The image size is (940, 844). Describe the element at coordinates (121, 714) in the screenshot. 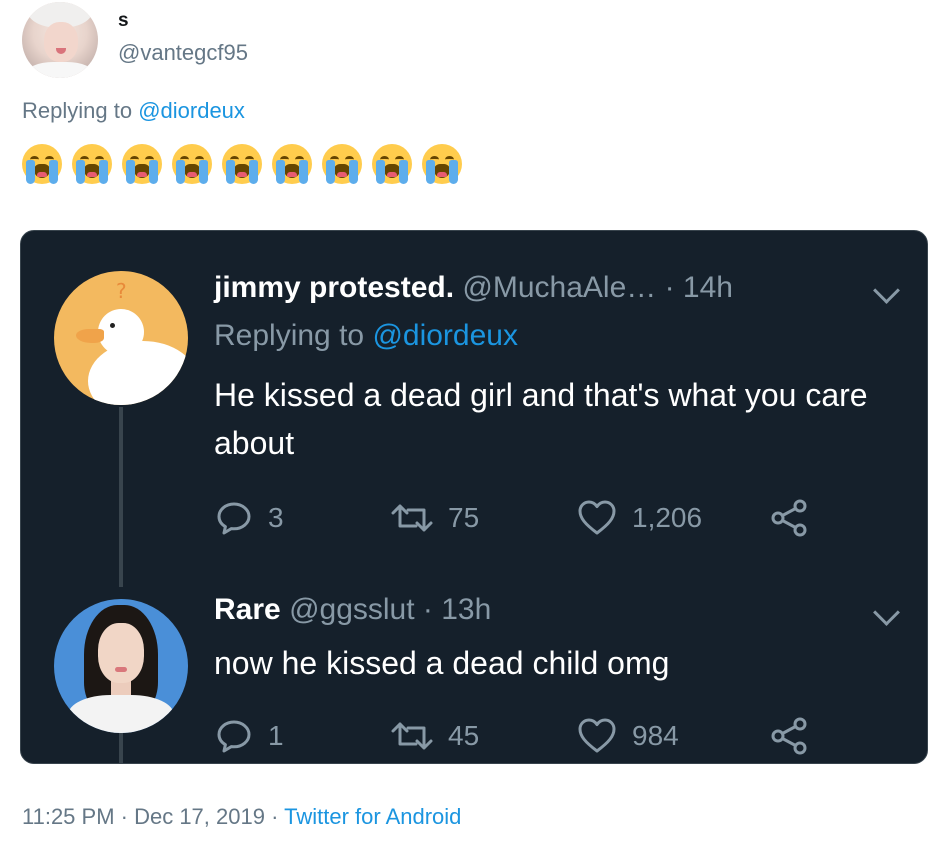

I see `avatar-collar` at that location.